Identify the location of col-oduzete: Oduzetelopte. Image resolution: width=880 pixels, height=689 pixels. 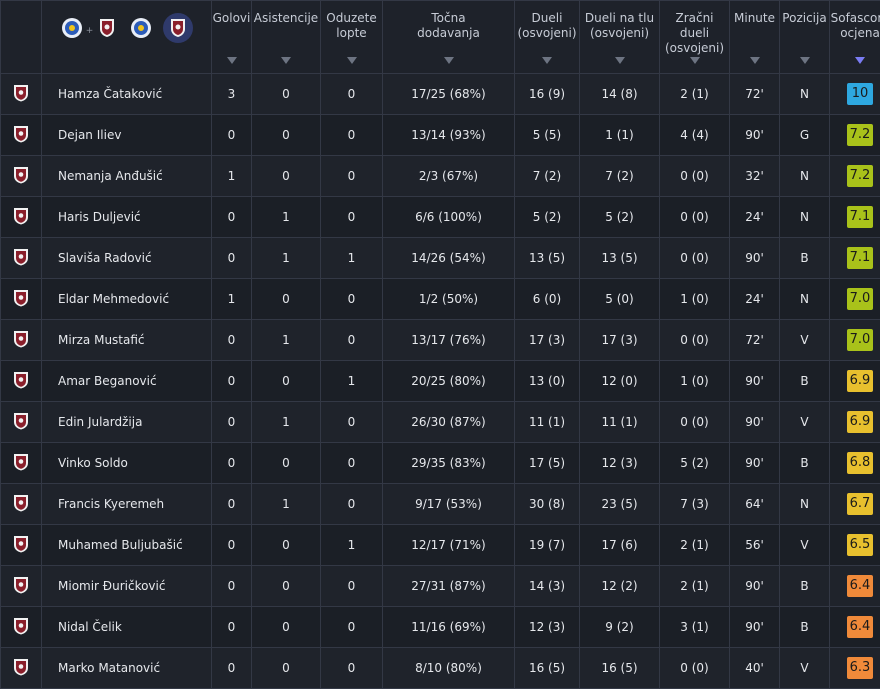
(352, 37).